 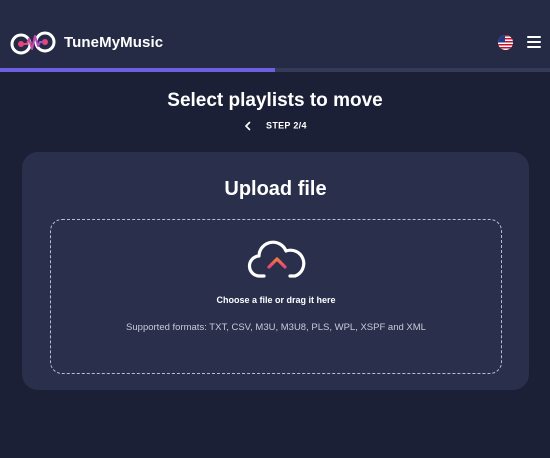 What do you see at coordinates (113, 42) in the screenshot?
I see `brand-name: TuneMyMusic` at bounding box center [113, 42].